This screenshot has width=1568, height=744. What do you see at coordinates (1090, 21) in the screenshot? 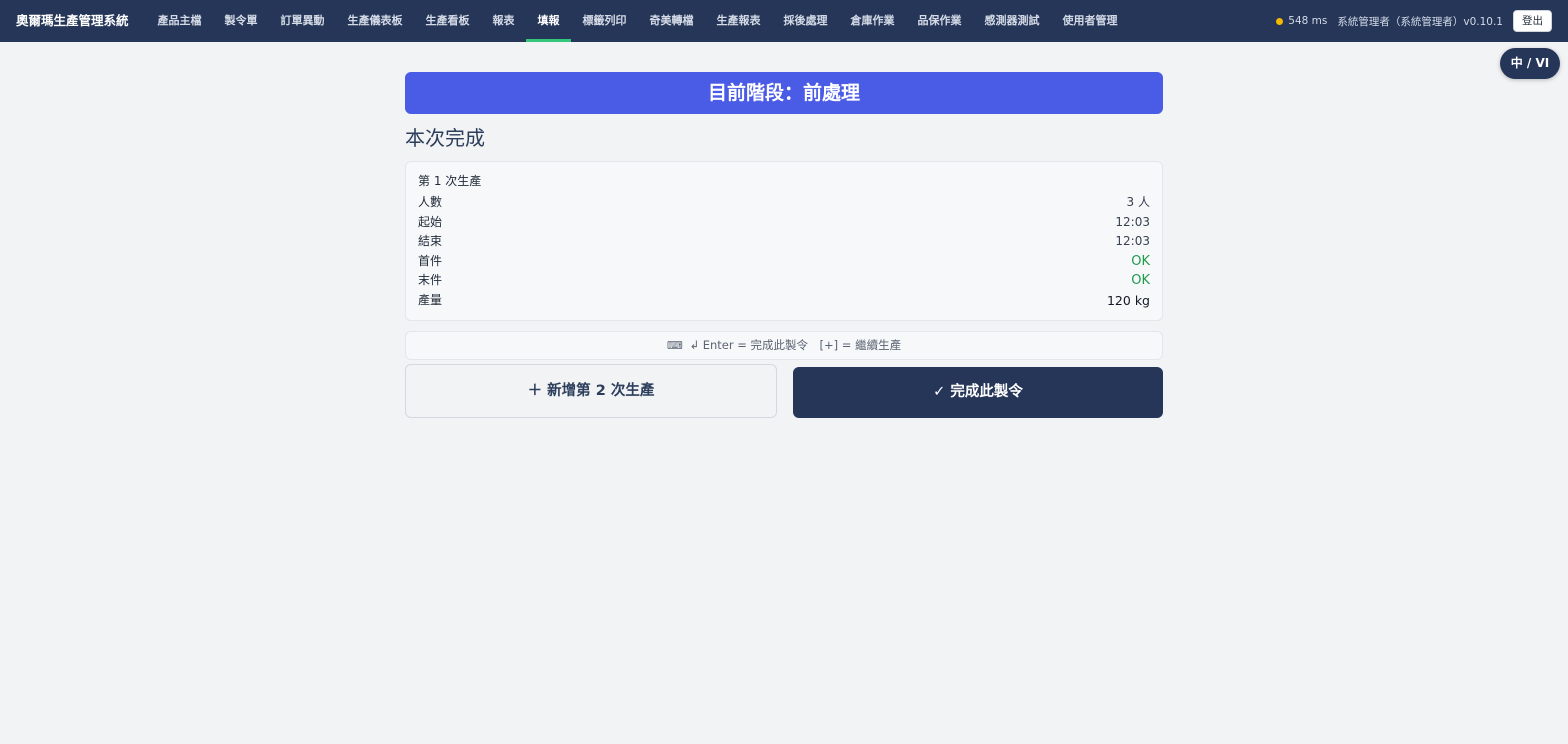
I see `nav-item-user-management: 使用者管理` at bounding box center [1090, 21].